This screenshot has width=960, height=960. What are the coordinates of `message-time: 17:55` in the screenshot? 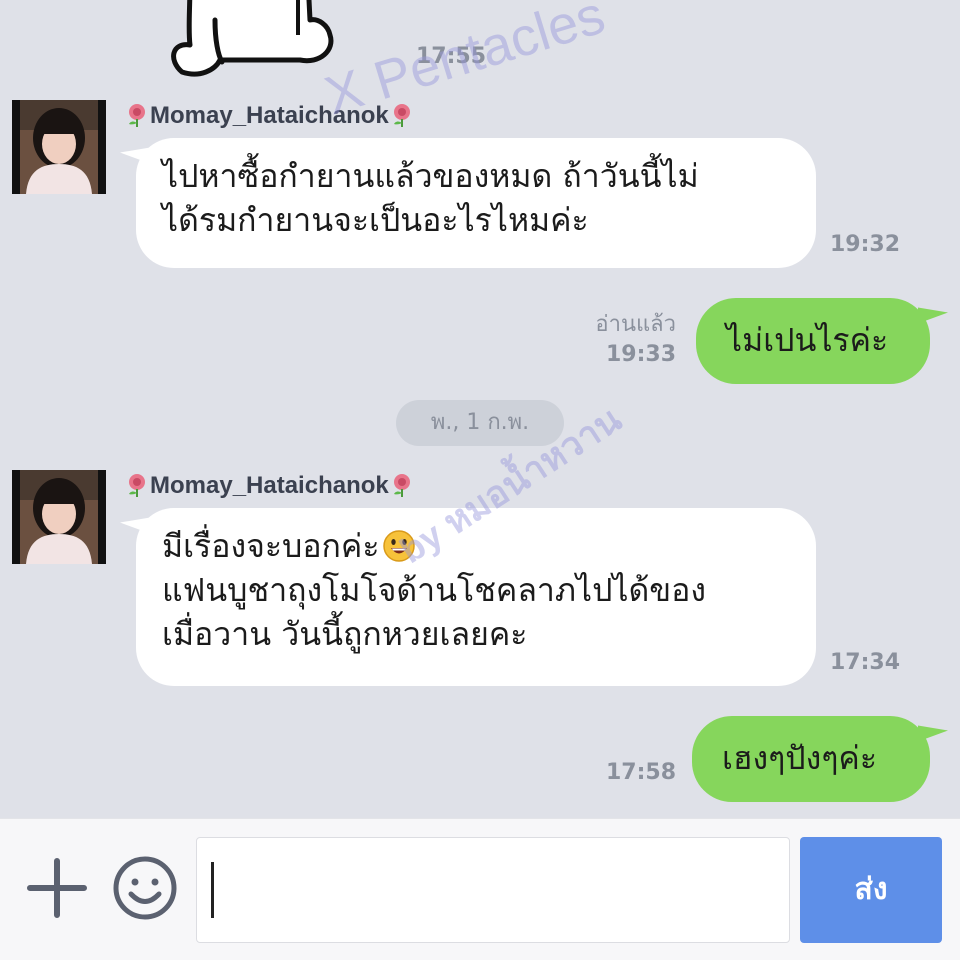 It's located at (451, 56).